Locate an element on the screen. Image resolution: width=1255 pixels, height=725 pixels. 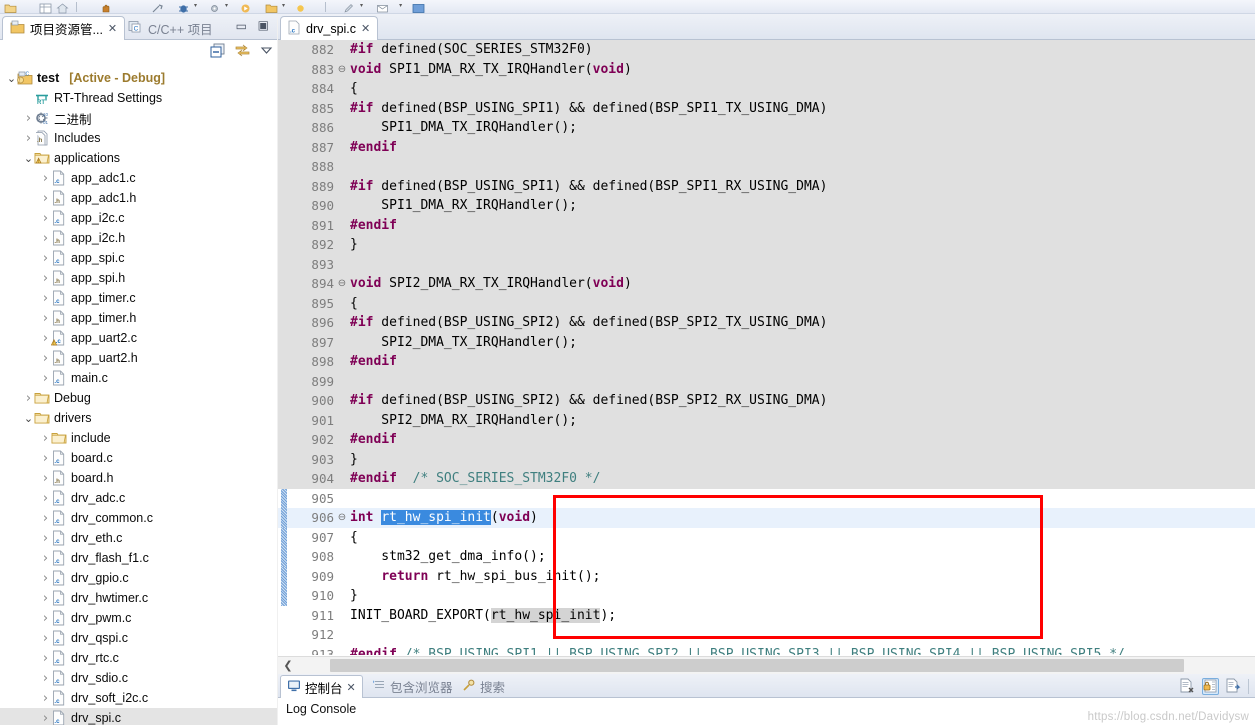
code-line: 902 #endif is located at coordinates (766, 440).